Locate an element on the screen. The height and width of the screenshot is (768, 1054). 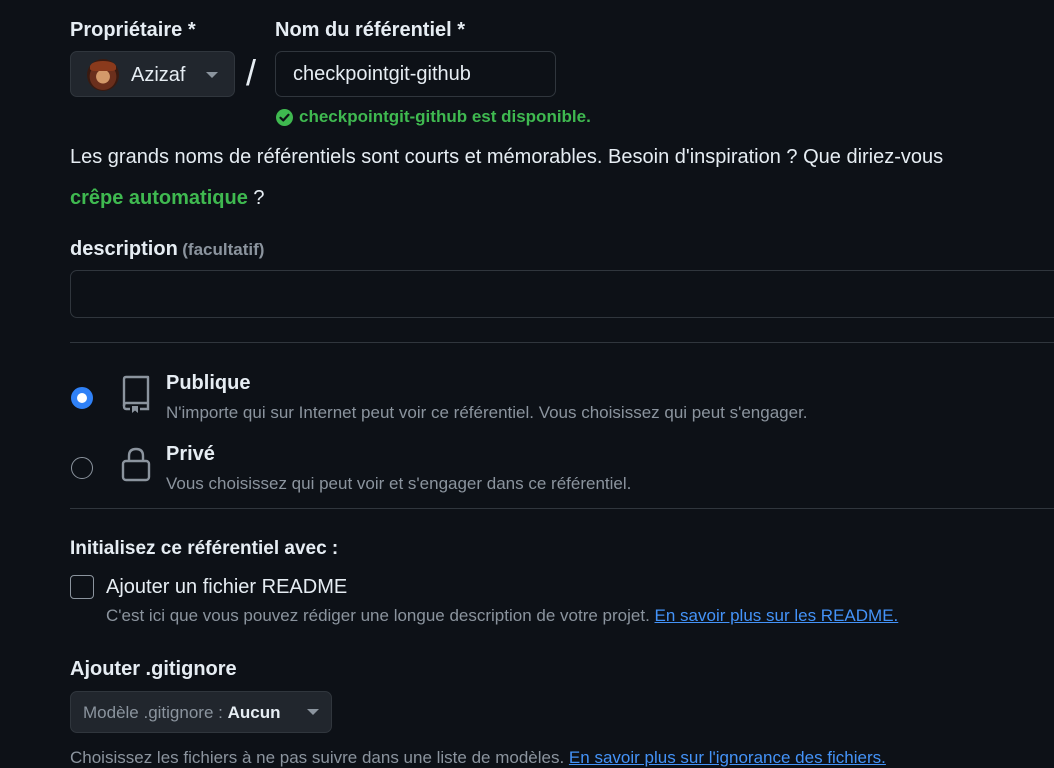
repo-name-label: Nom du référentiel * is located at coordinates (370, 30).